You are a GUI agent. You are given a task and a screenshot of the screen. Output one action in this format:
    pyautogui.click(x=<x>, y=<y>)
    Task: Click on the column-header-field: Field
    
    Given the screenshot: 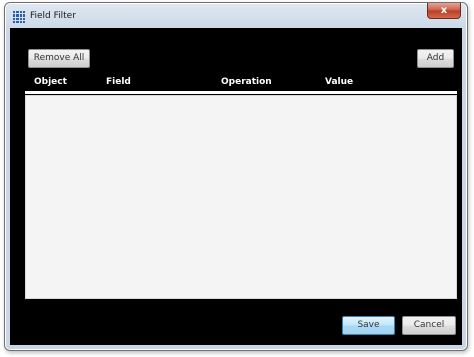 What is the action you would take?
    pyautogui.click(x=118, y=82)
    